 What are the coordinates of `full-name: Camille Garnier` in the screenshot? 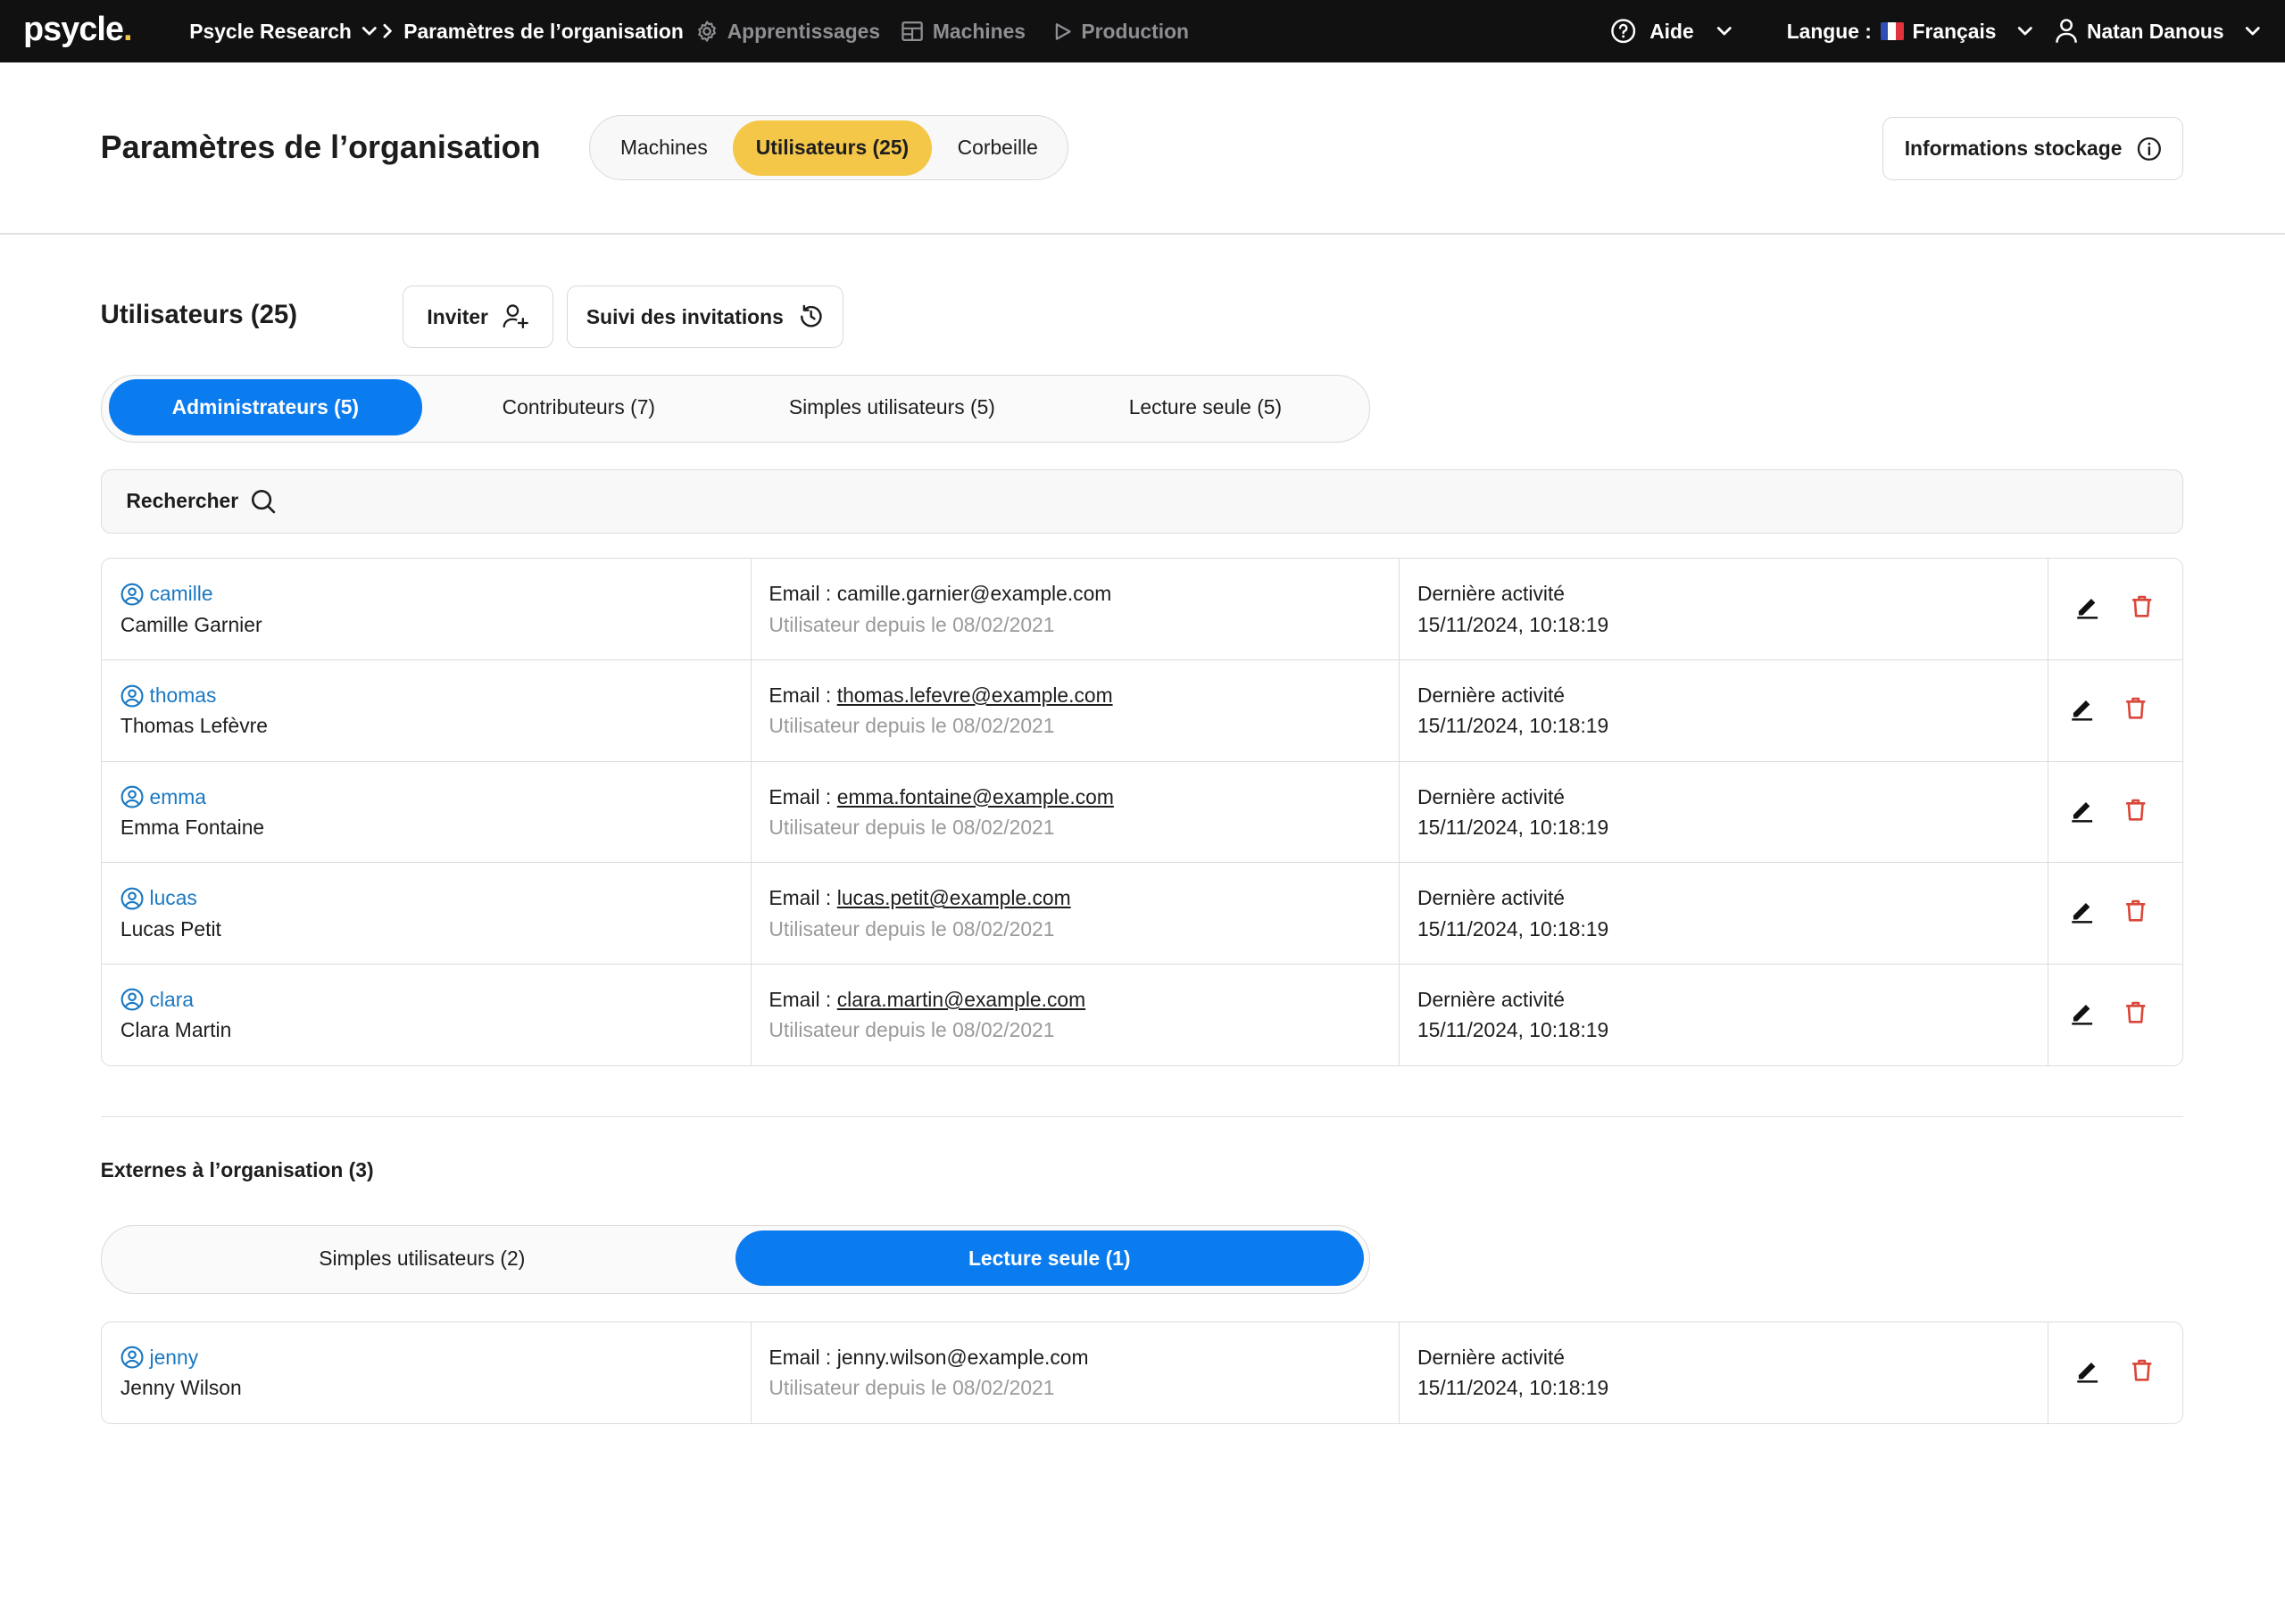 It's located at (191, 624).